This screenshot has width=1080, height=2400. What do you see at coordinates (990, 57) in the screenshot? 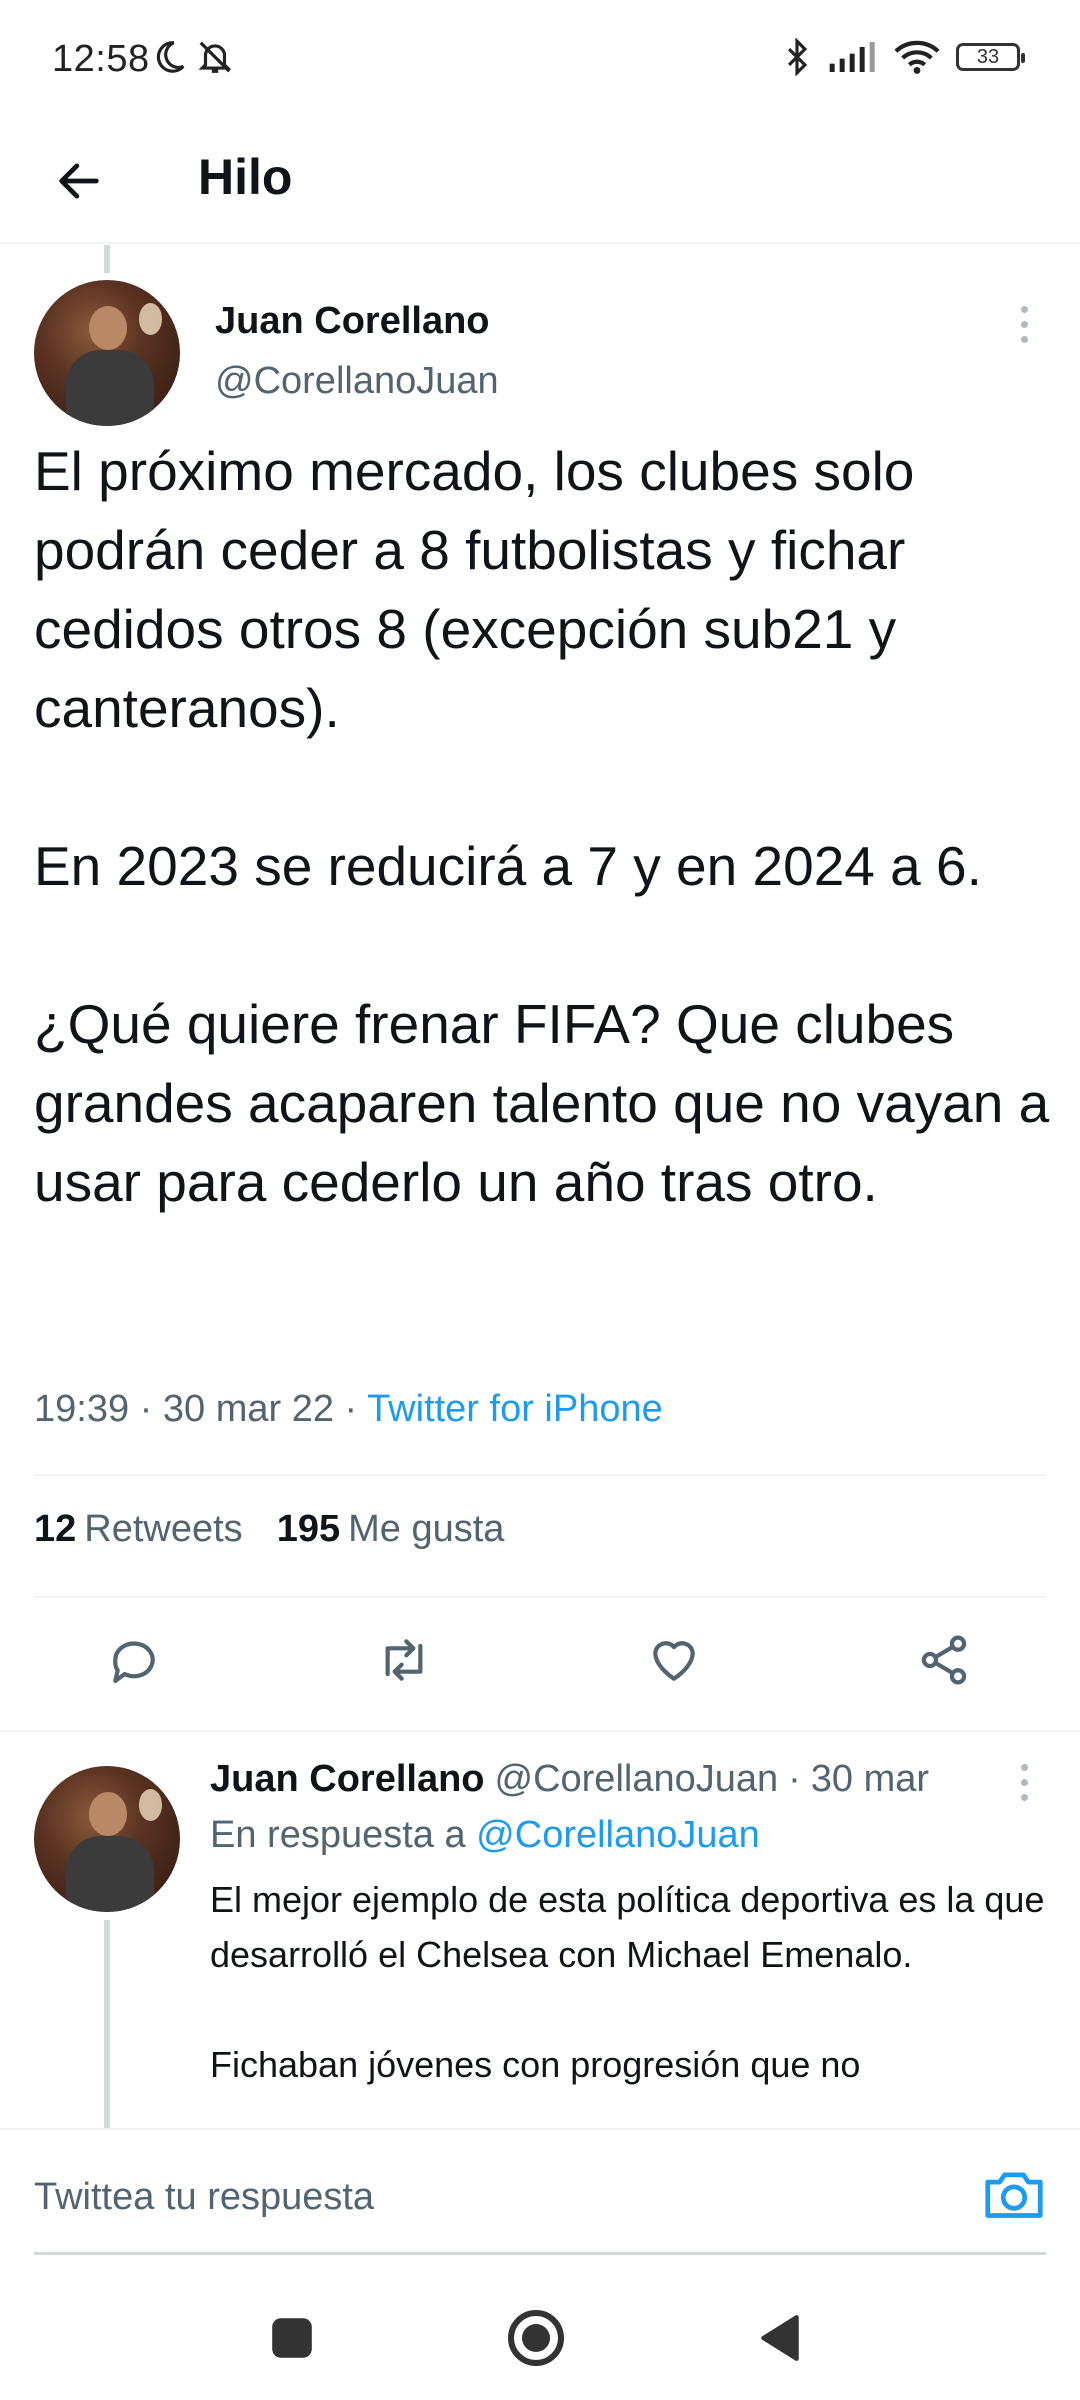
I see `battery-icon: 33` at bounding box center [990, 57].